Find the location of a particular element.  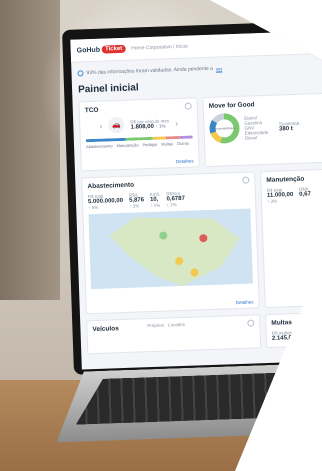

legend-item: Pedágio is located at coordinates (150, 144).